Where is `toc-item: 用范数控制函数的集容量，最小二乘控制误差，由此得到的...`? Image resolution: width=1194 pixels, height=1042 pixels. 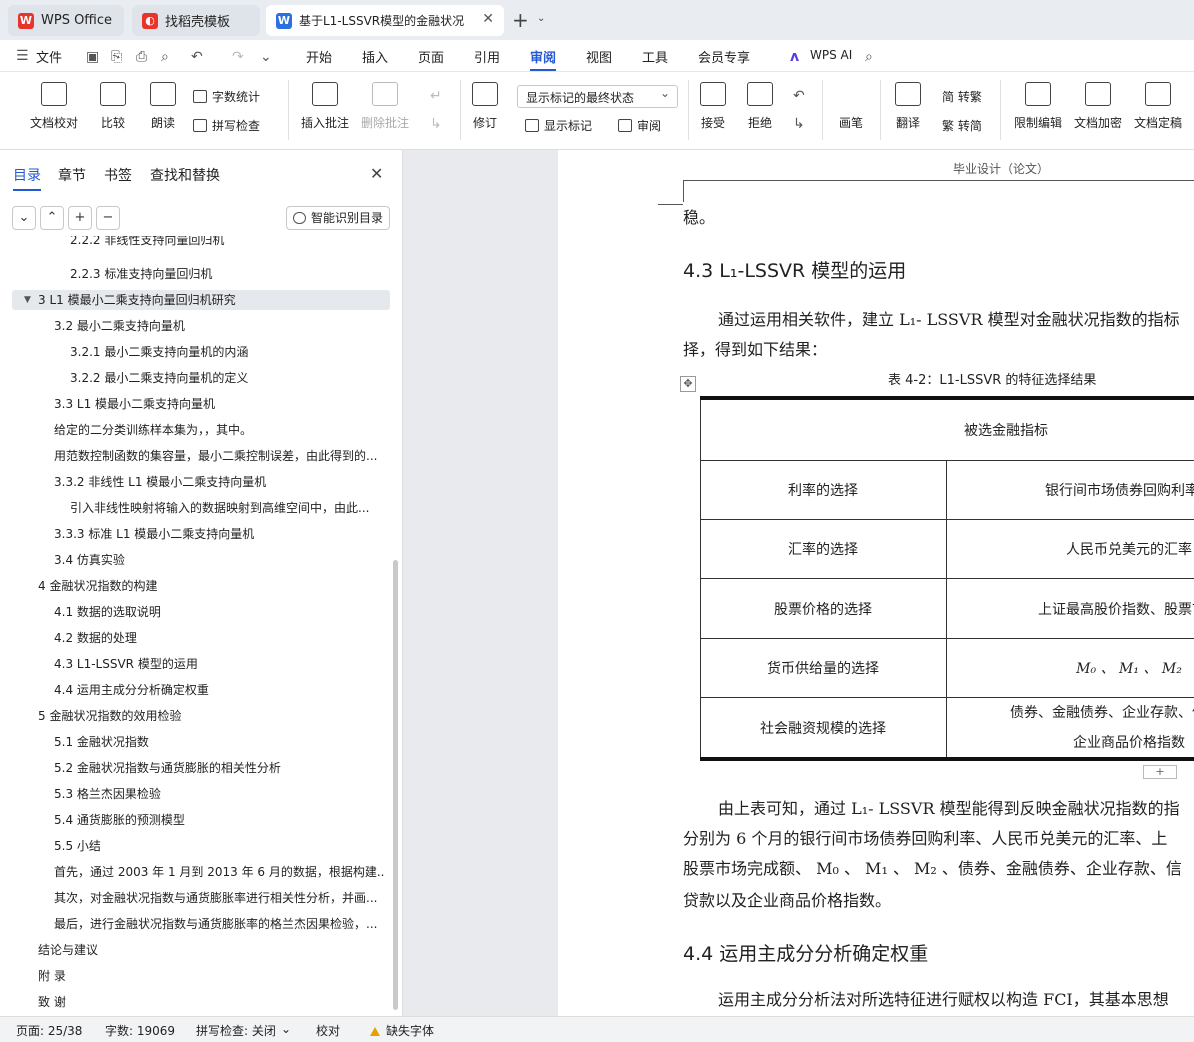 toc-item: 用范数控制函数的集容量，最小二乘控制误差，由此得到的... is located at coordinates (219, 456).